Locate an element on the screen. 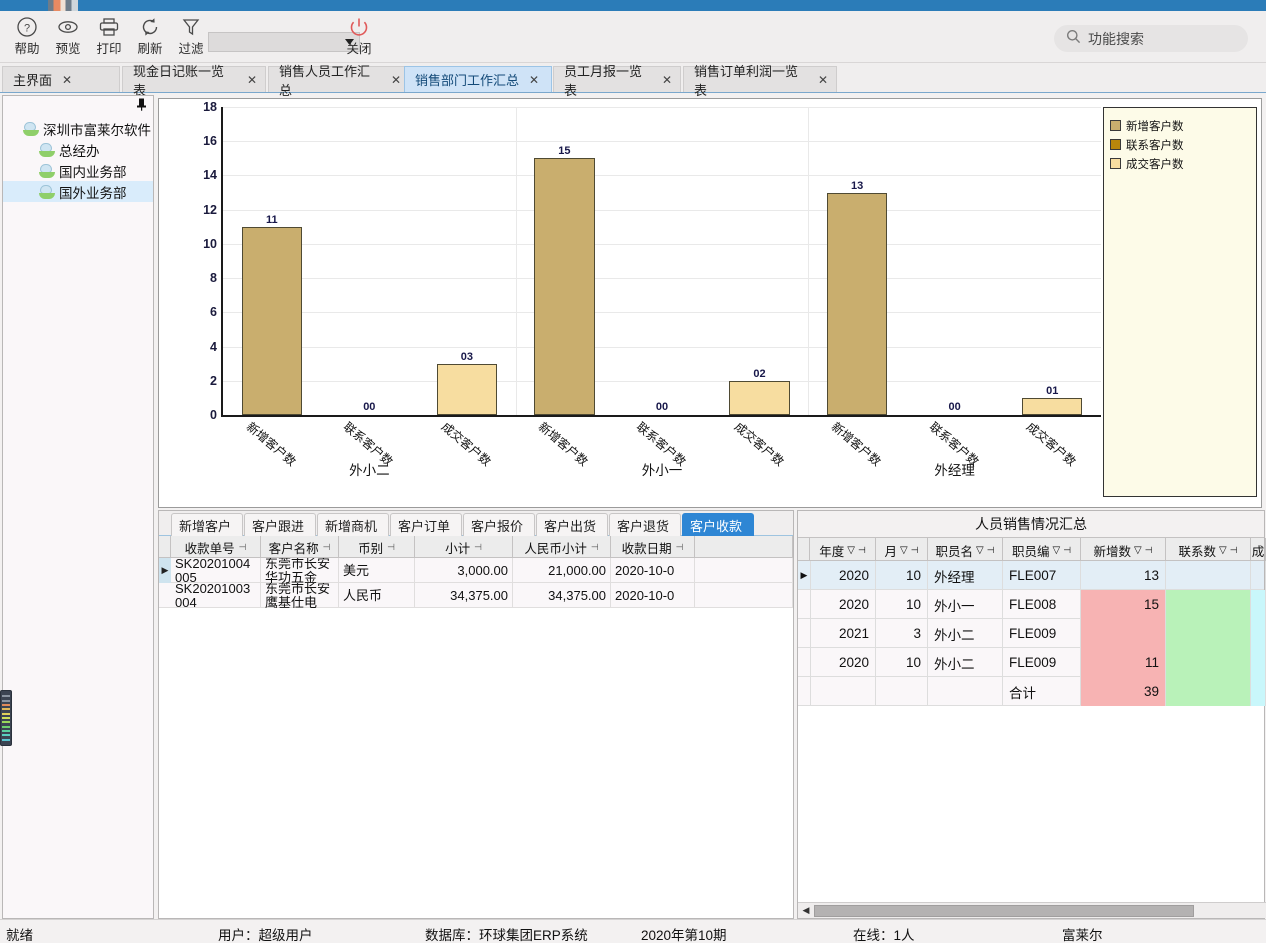 This screenshot has width=1266, height=943. scrollbar-thumb is located at coordinates (1004, 910).